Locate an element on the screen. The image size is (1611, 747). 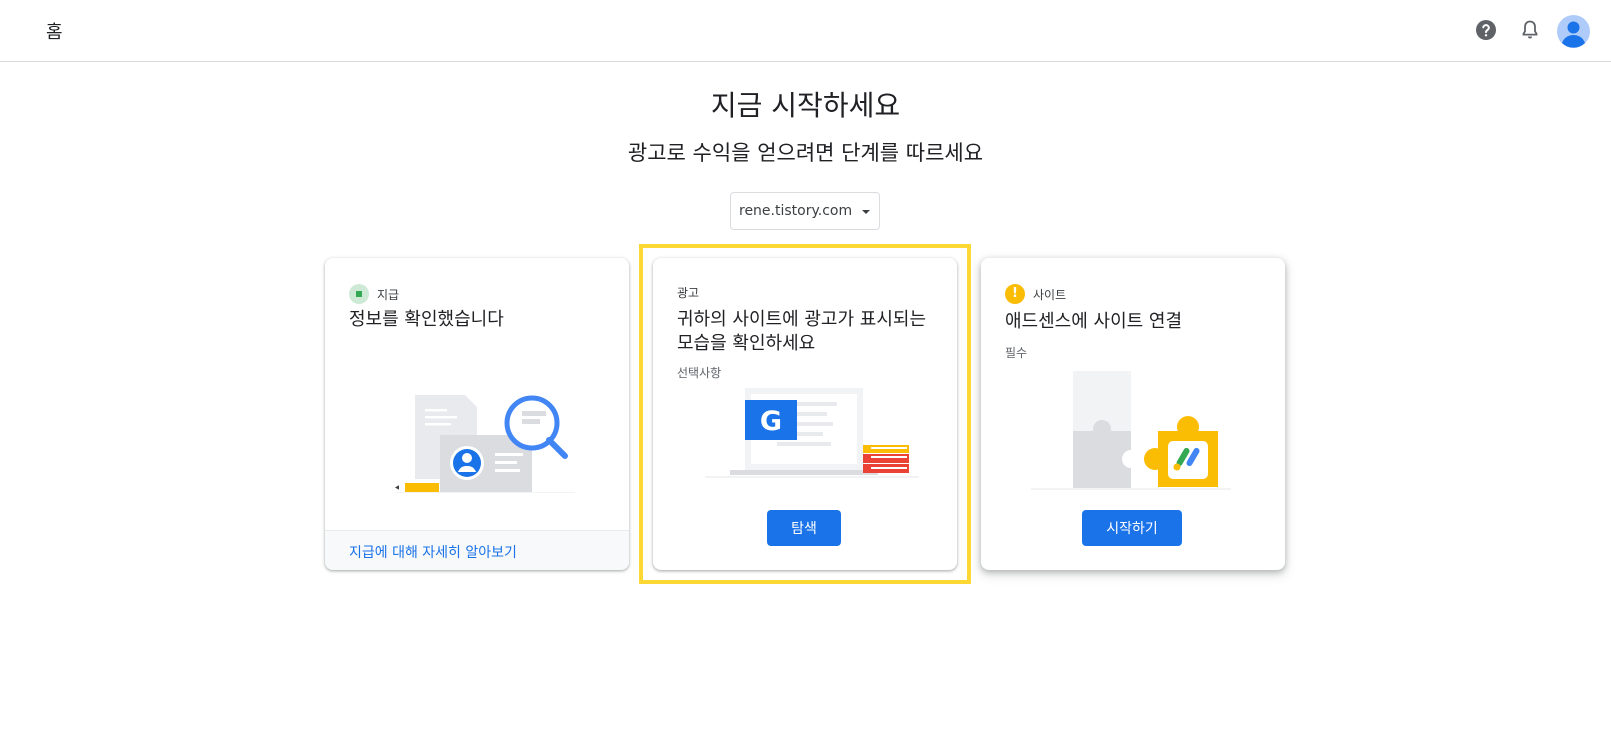
payments-card: 지급 정보를 확인했습니다 지급에 대해 자세히 알아보기 is located at coordinates (477, 414).